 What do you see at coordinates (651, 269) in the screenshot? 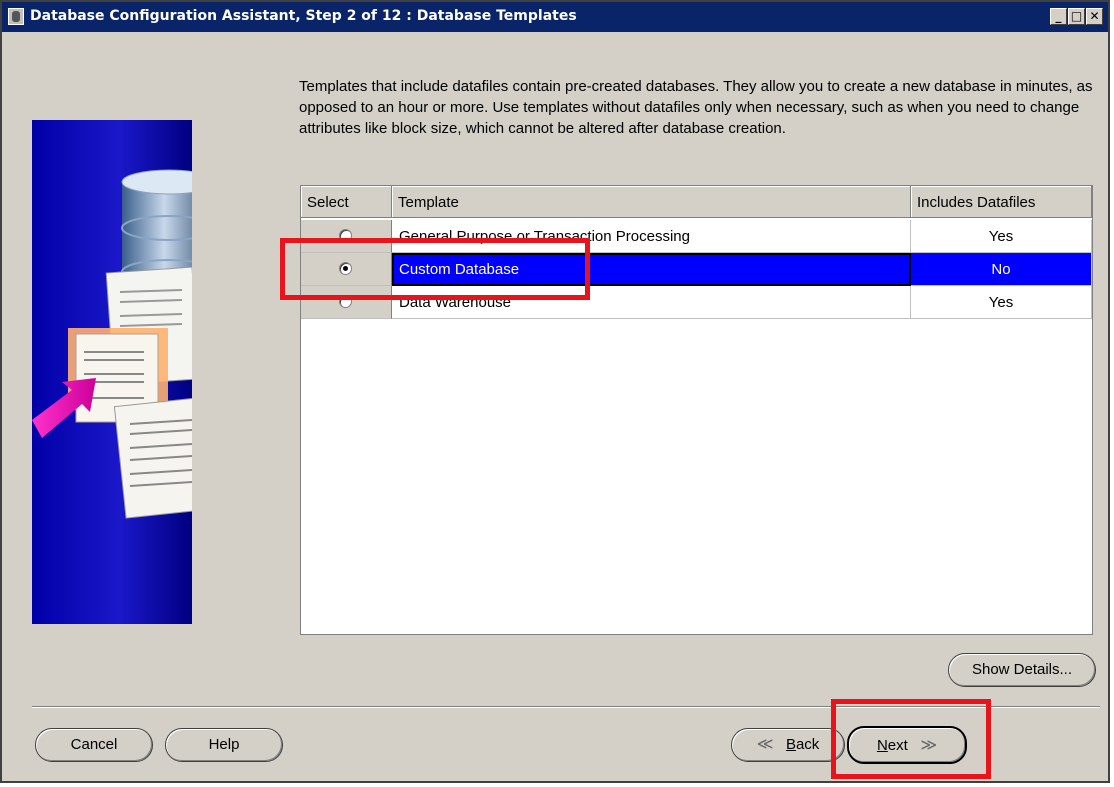
I see `template-name: Custom Database` at bounding box center [651, 269].